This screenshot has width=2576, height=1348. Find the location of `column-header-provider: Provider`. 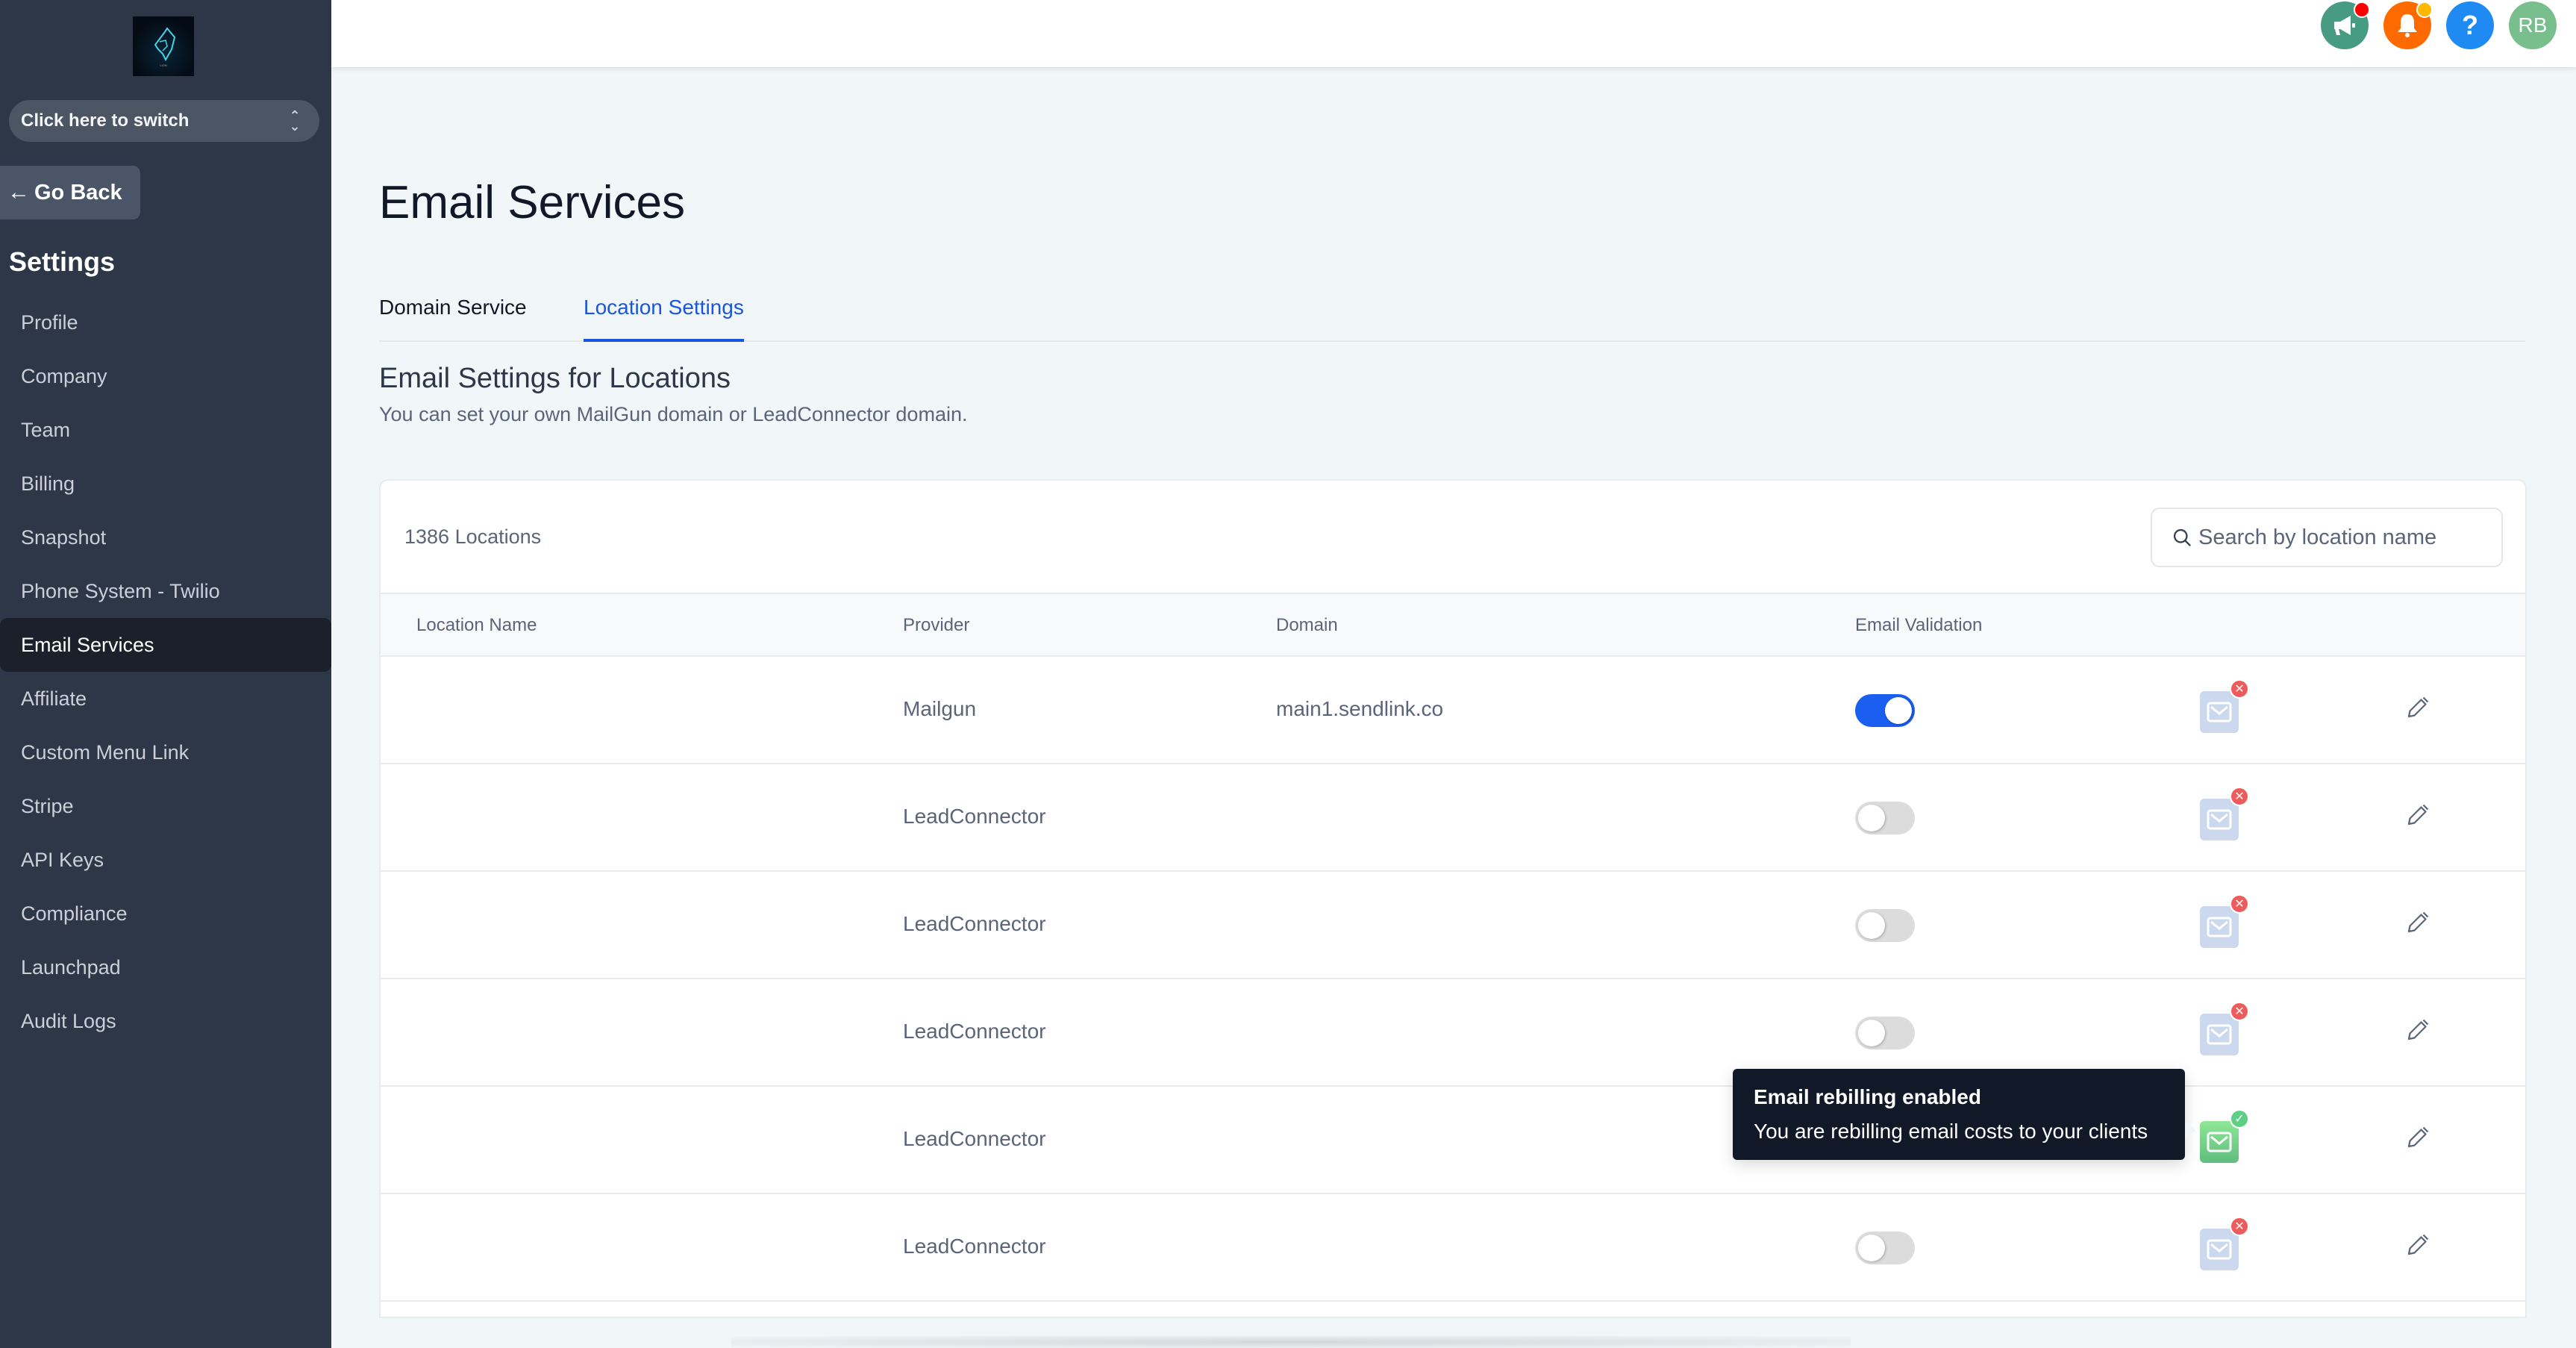

column-header-provider: Provider is located at coordinates (936, 626).